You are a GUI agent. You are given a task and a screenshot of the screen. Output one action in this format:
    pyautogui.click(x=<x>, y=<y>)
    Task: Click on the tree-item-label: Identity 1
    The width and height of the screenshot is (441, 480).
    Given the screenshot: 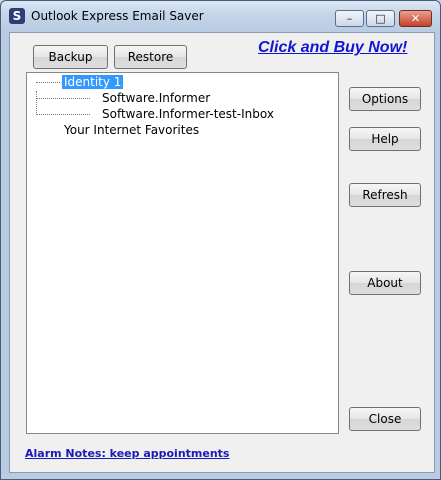 What is the action you would take?
    pyautogui.click(x=93, y=82)
    